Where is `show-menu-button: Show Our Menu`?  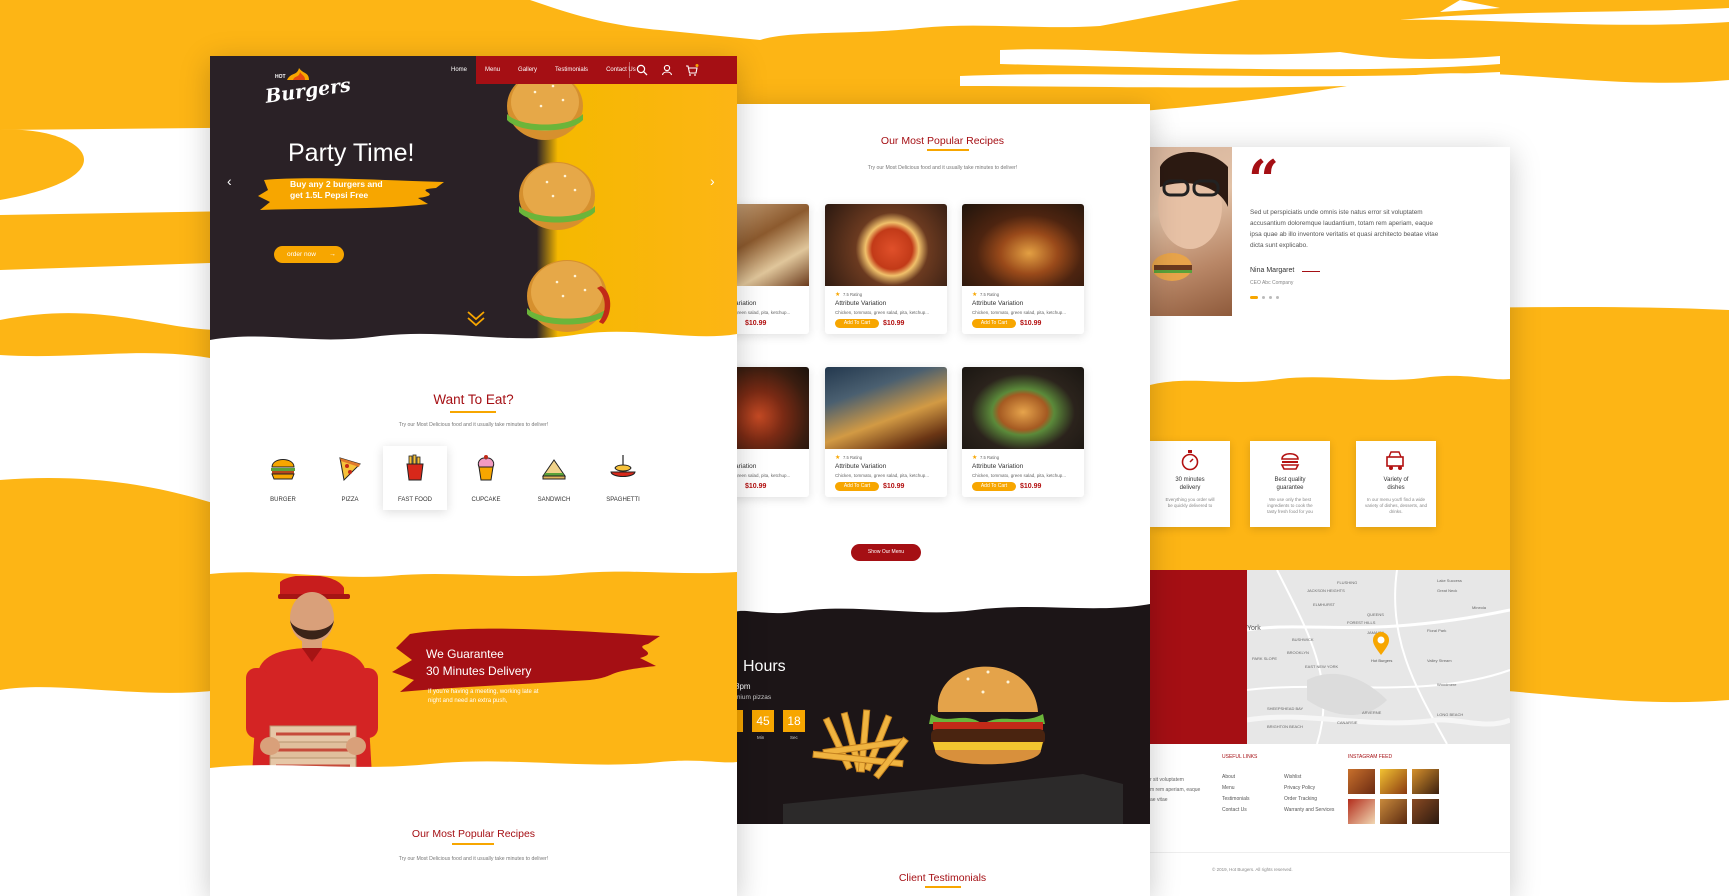
show-menu-button: Show Our Menu is located at coordinates (886, 552).